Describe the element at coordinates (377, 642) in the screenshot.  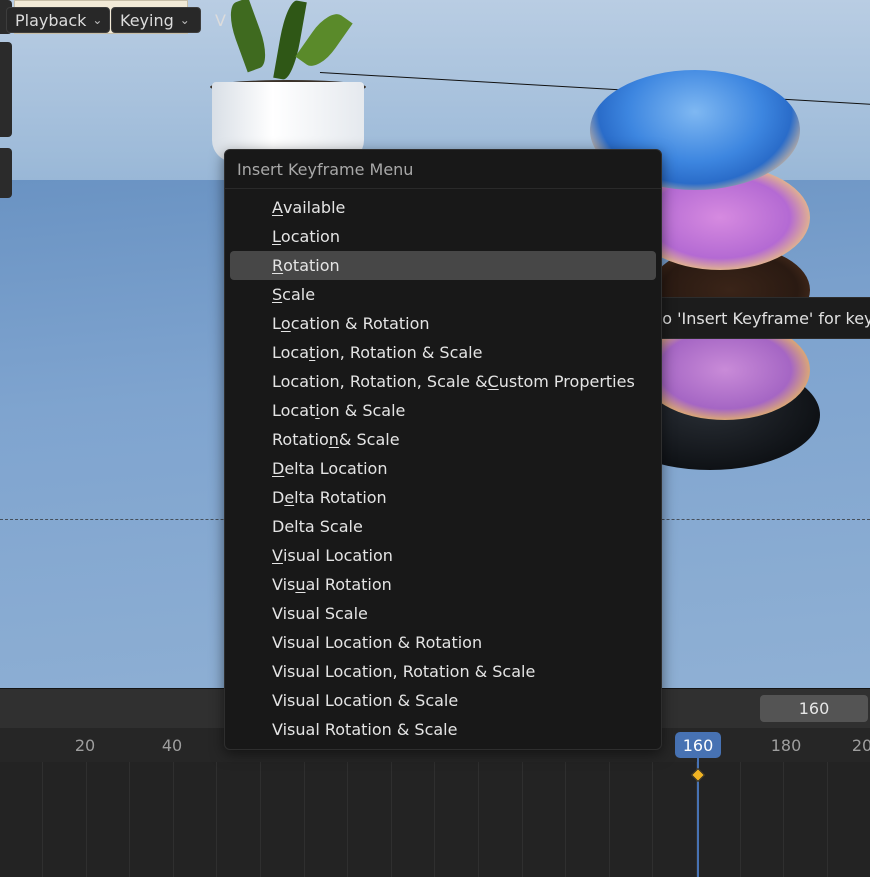
I see `menu-item-label: Visual Location & Rotation` at that location.